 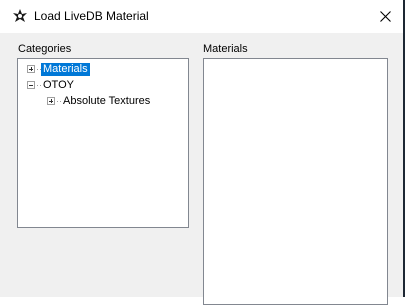 I want to click on tree-node-materials: ·· Materials, so click(x=102, y=69).